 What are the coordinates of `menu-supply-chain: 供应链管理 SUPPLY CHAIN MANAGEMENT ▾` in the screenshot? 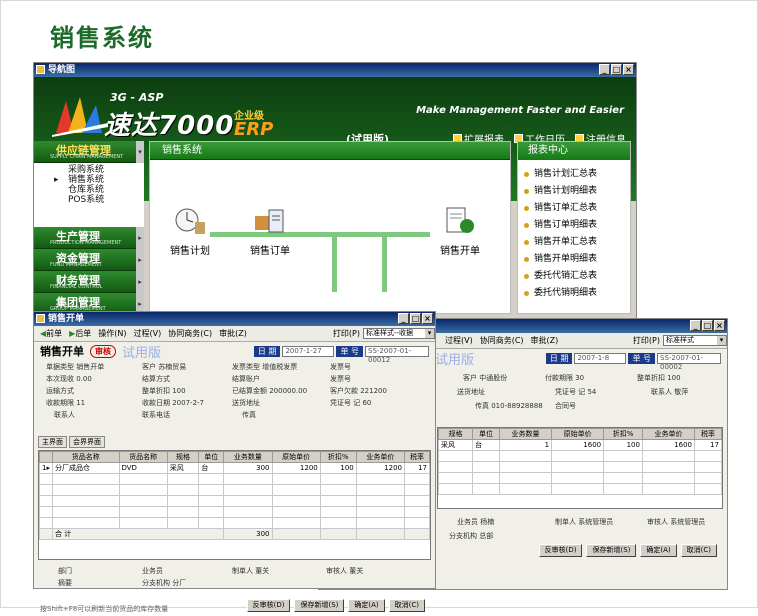 It's located at (89, 152).